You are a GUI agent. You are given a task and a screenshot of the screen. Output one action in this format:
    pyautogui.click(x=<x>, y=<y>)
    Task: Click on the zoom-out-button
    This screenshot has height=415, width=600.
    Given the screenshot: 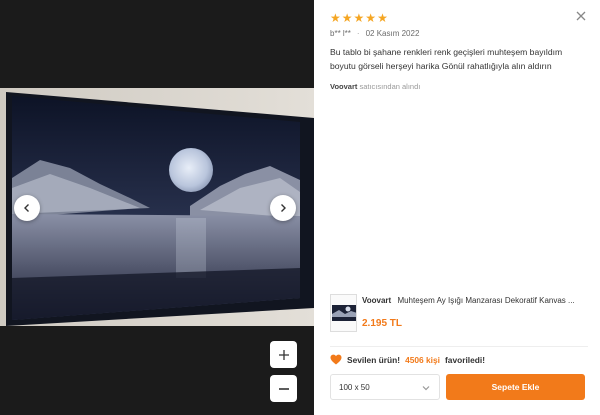 What is the action you would take?
    pyautogui.click(x=283, y=388)
    